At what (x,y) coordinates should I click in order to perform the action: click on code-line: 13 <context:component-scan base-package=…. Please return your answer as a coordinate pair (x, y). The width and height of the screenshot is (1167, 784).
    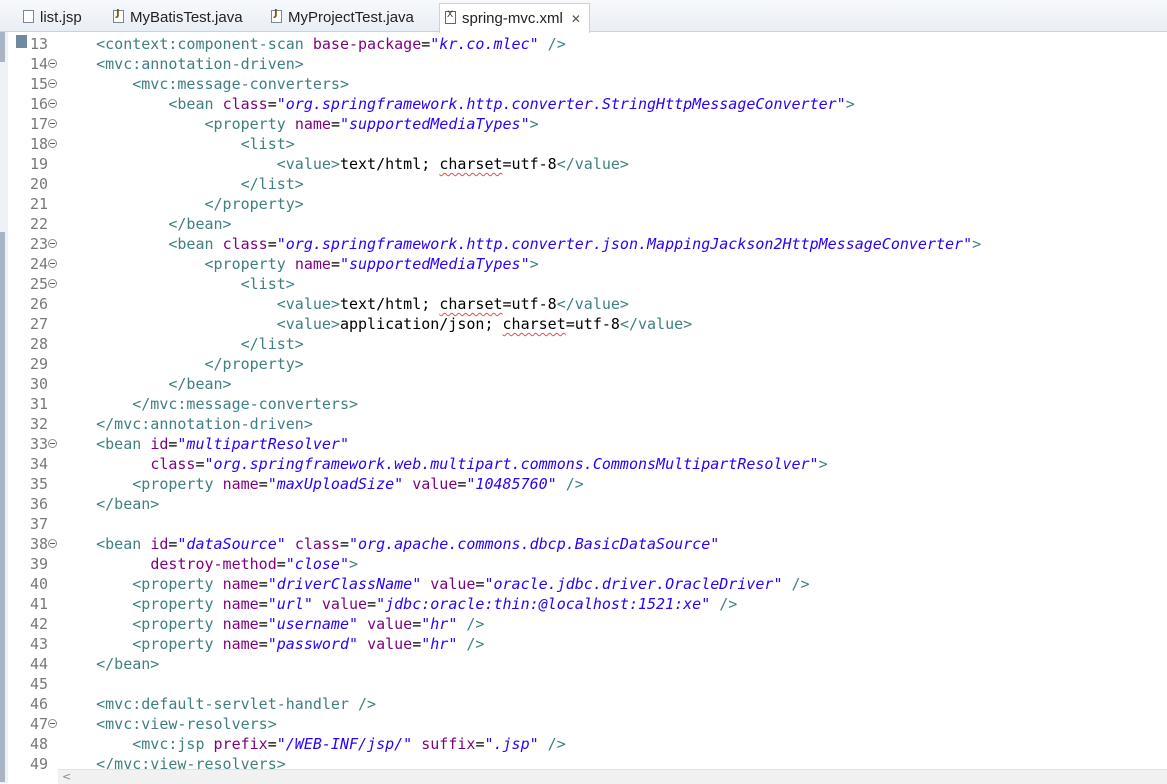
    Looking at the image, I should click on (592, 44).